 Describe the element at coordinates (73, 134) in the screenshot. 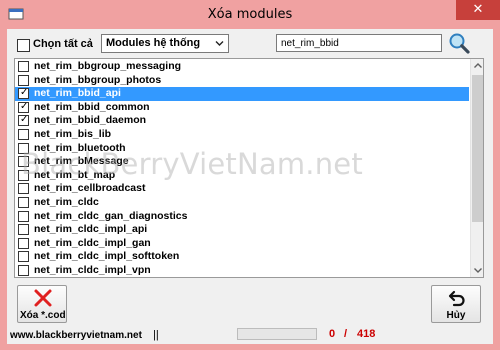

I see `list-item-label: net_rim_bis_lib` at that location.